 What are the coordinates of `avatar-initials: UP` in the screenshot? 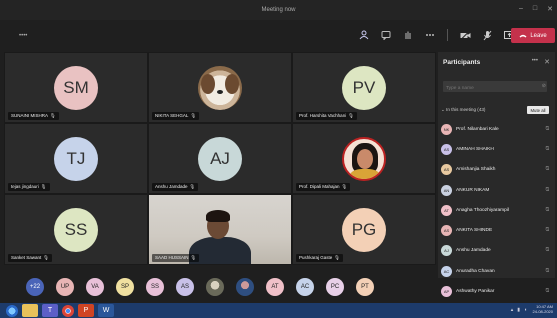 It's located at (65, 287).